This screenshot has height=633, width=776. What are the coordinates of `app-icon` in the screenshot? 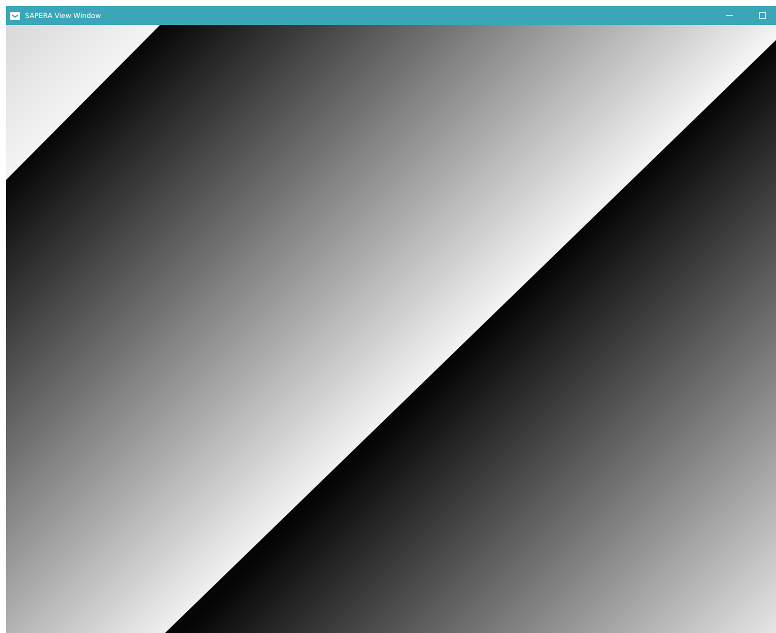 It's located at (15, 16).